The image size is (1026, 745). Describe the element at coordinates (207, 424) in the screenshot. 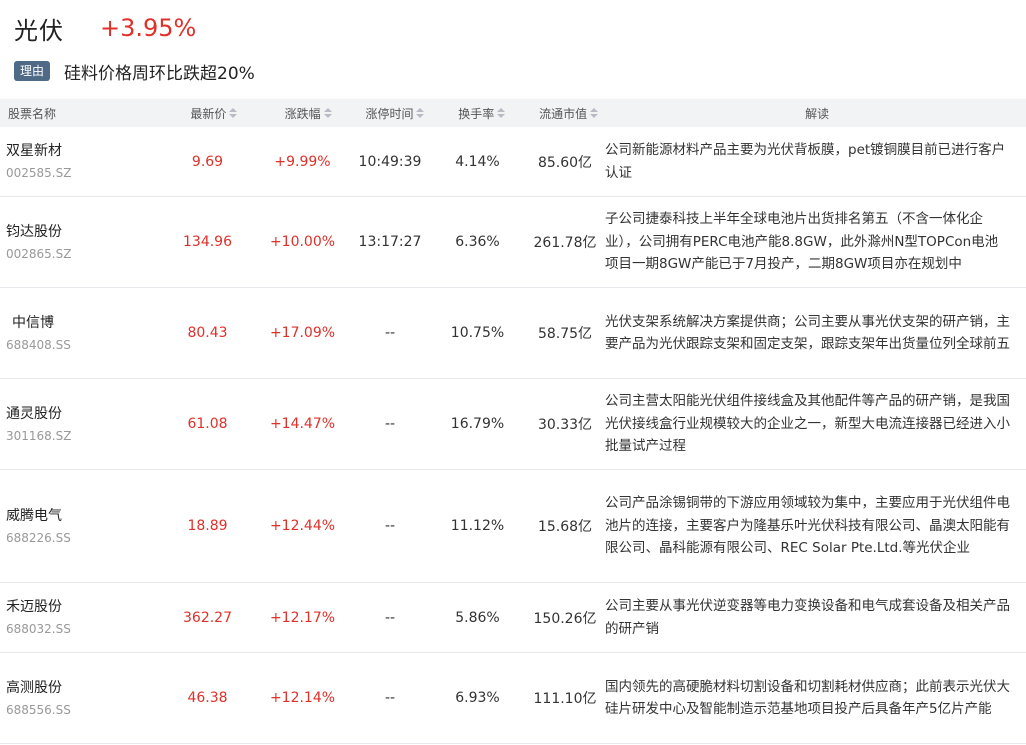

I see `price-cell: 61.08` at that location.